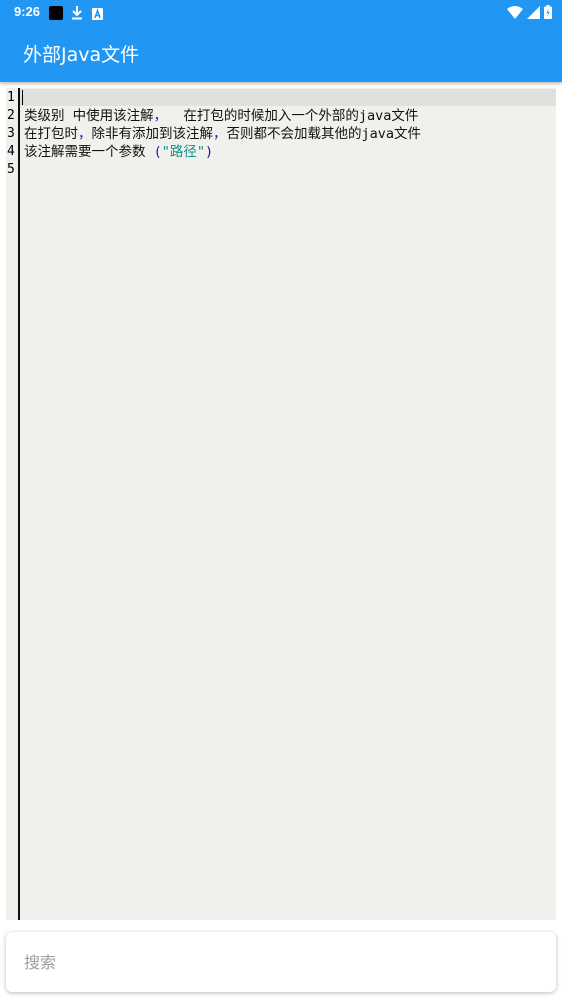  Describe the element at coordinates (293, 116) in the screenshot. I see `code-token: 在打包的时候加入一个外部的java文件` at that location.